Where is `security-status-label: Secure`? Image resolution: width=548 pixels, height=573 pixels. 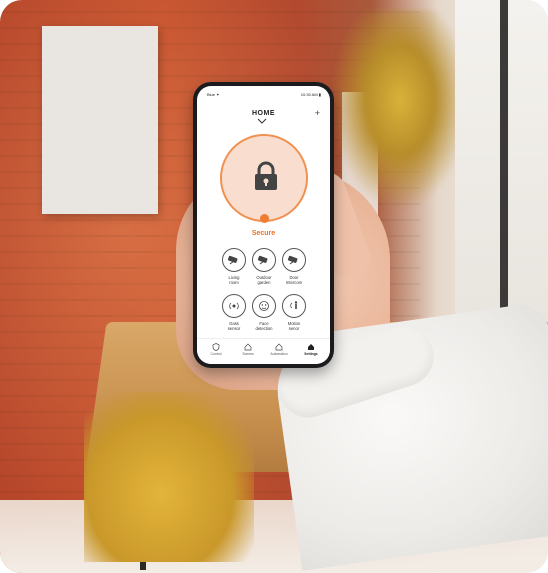
security-status-label: Secure is located at coordinates (263, 233).